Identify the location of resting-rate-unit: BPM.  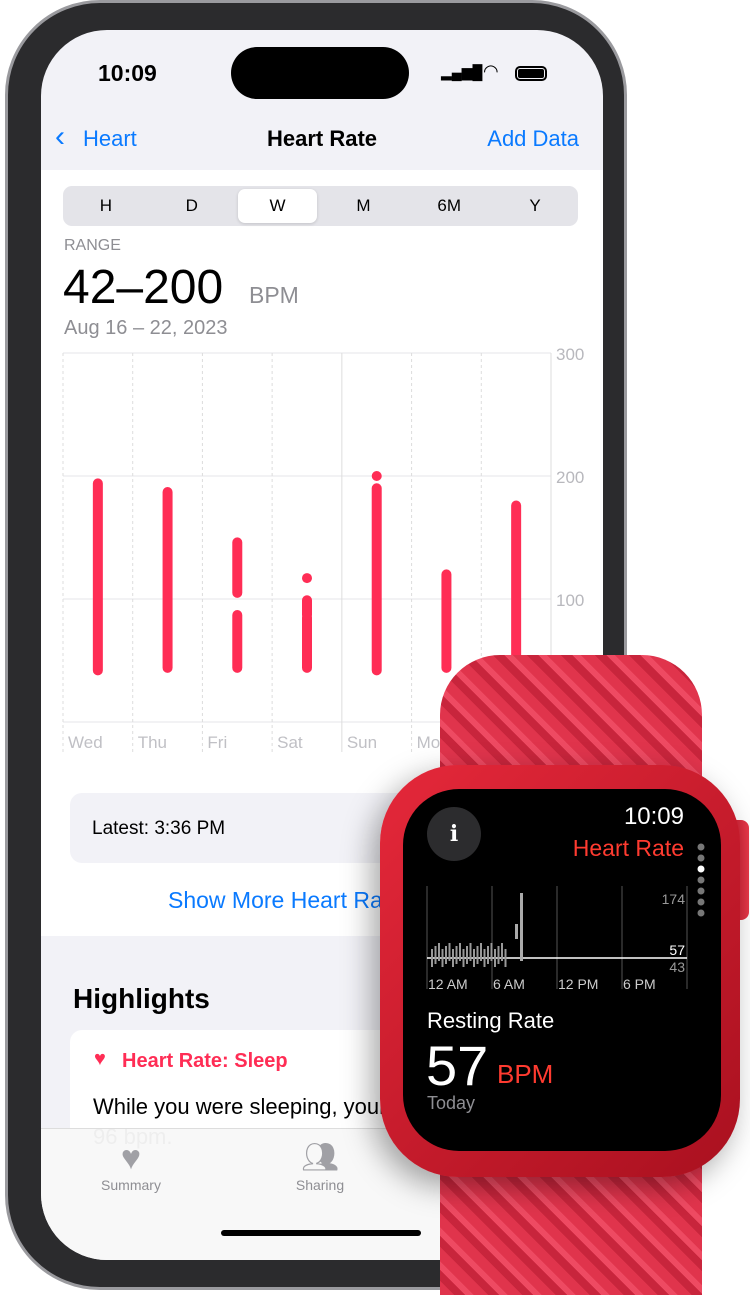
(525, 1074).